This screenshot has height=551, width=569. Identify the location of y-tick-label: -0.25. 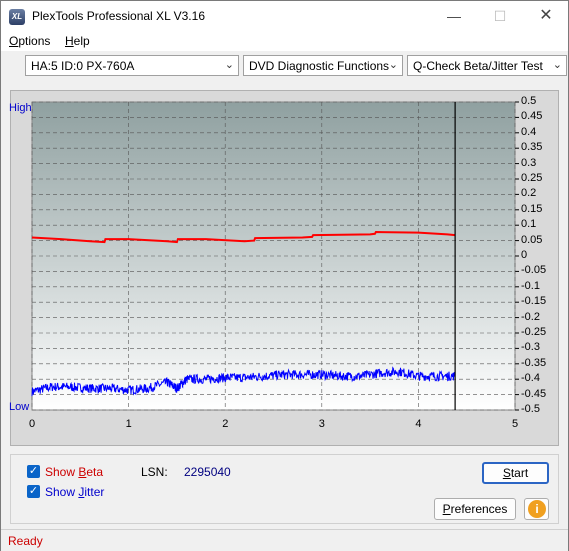
(534, 332).